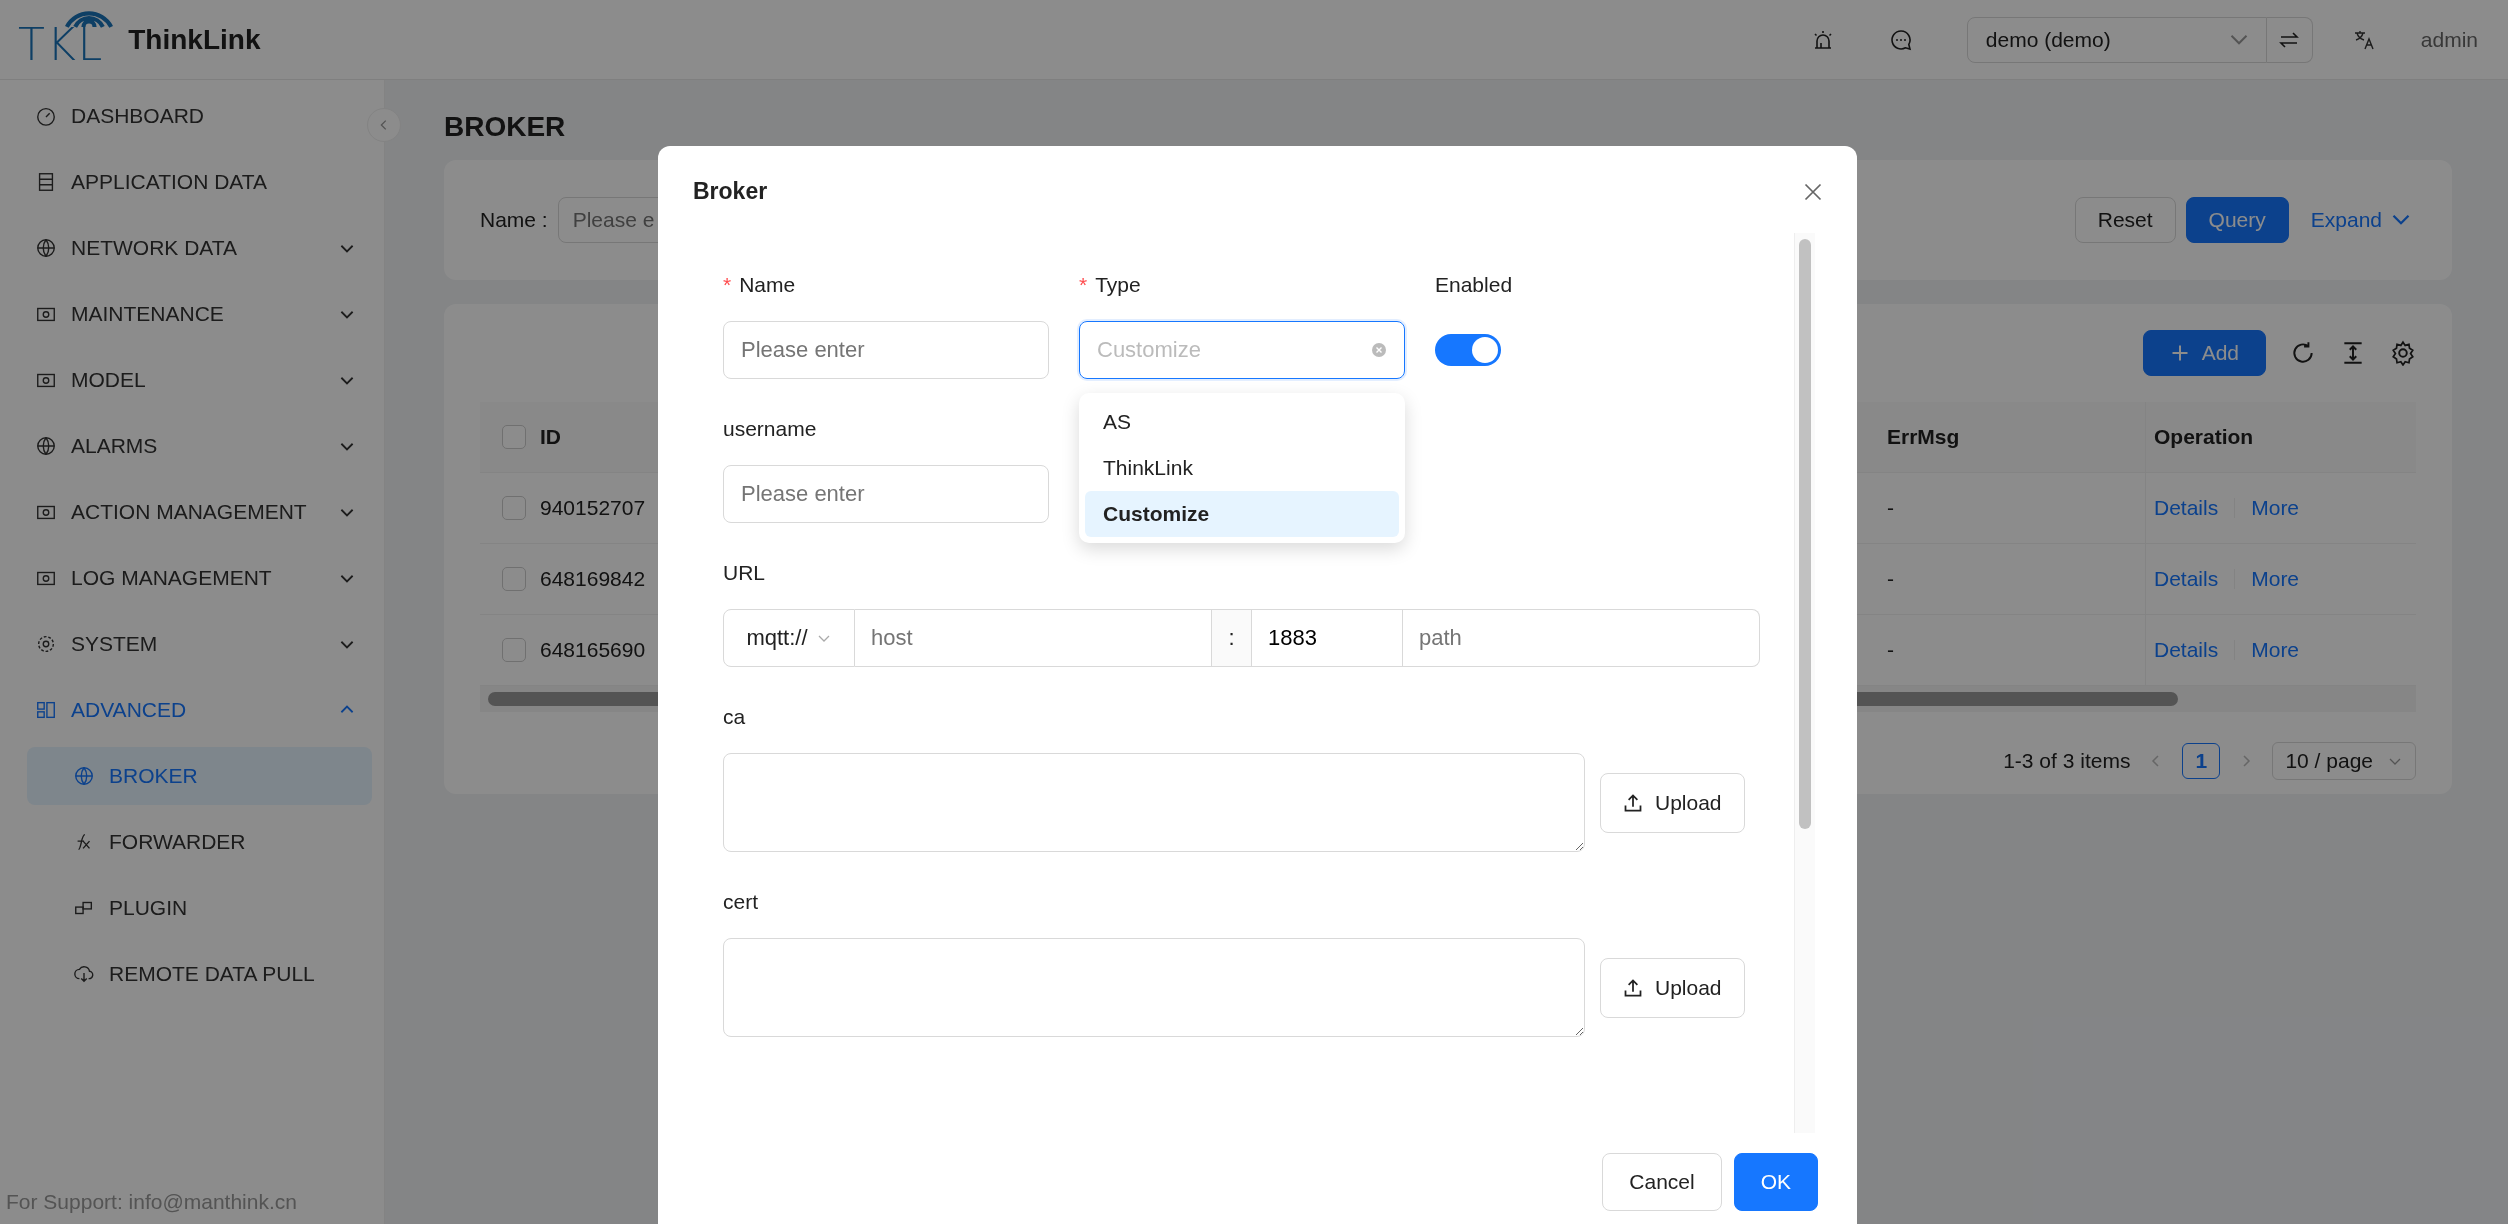  What do you see at coordinates (505, 127) in the screenshot?
I see `page-title: BROKER` at bounding box center [505, 127].